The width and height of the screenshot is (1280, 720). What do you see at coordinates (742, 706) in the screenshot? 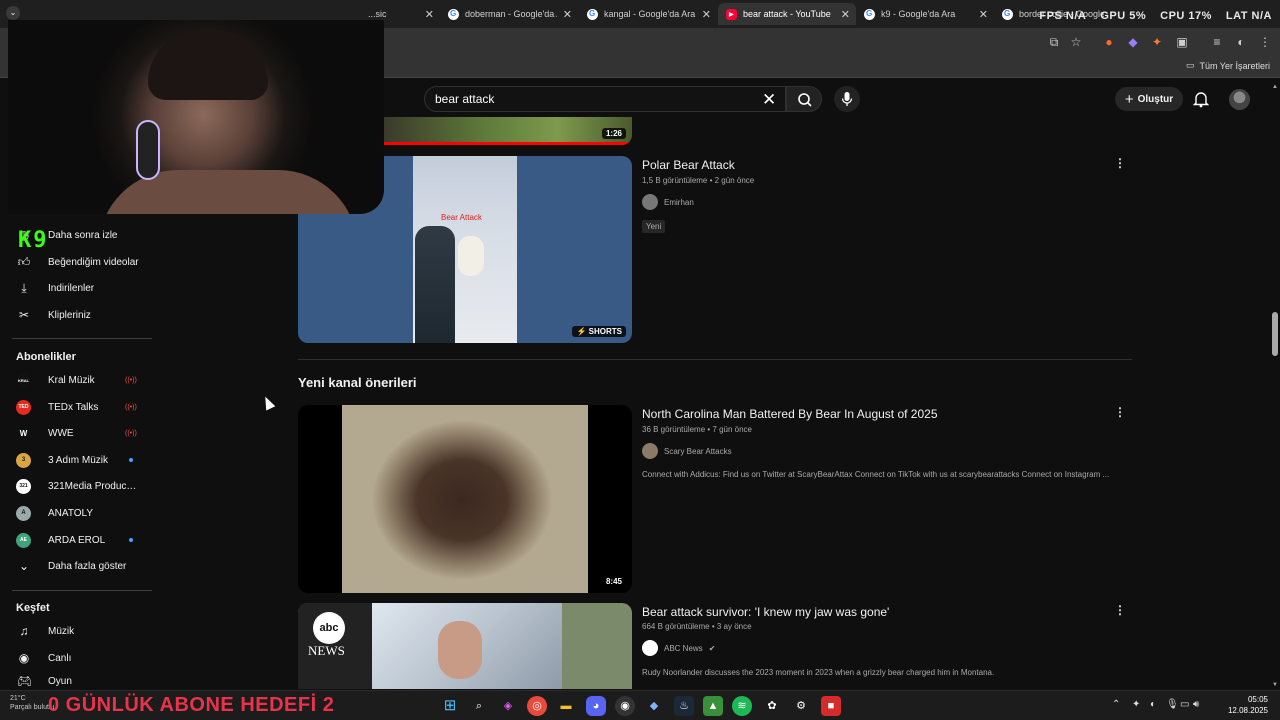
I see `spotify-icon: ≋` at bounding box center [742, 706].